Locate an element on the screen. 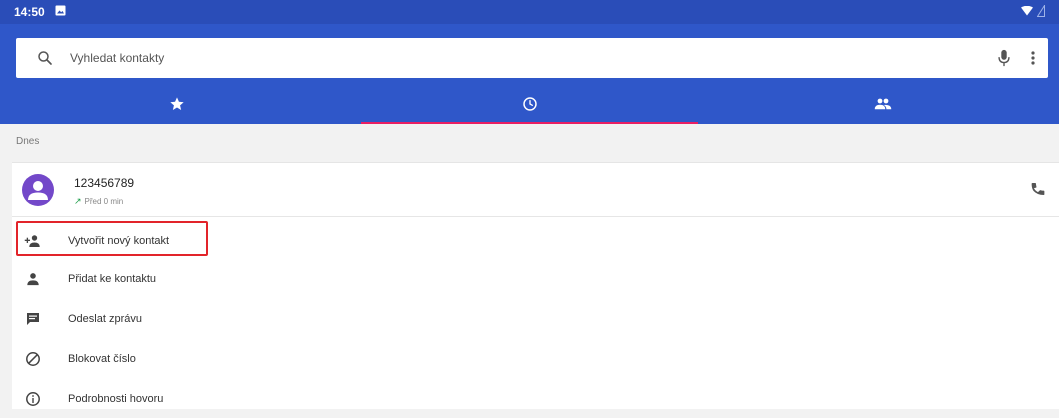 The width and height of the screenshot is (1059, 418). tab-bar is located at coordinates (529, 104).